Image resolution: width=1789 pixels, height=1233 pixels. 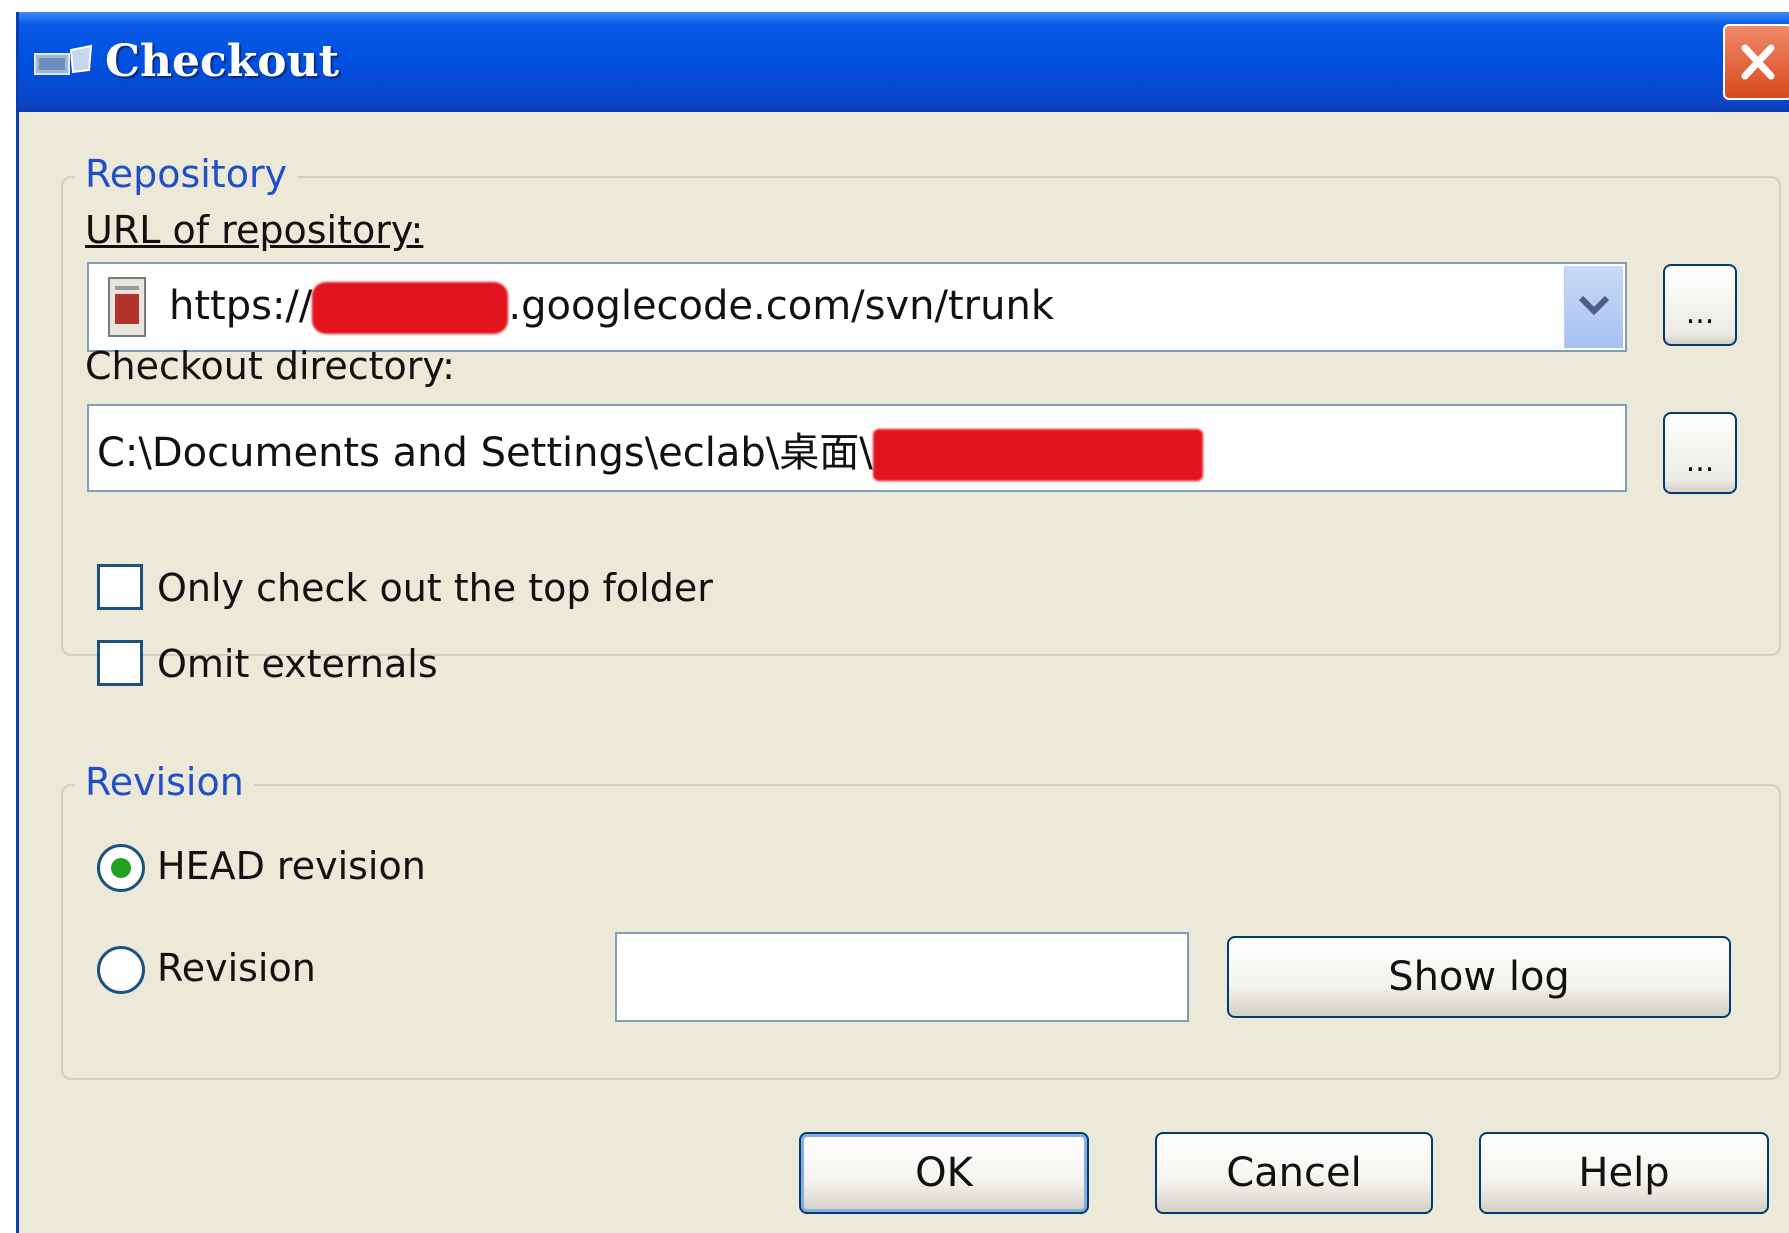 I want to click on revision-radio, so click(x=121, y=970).